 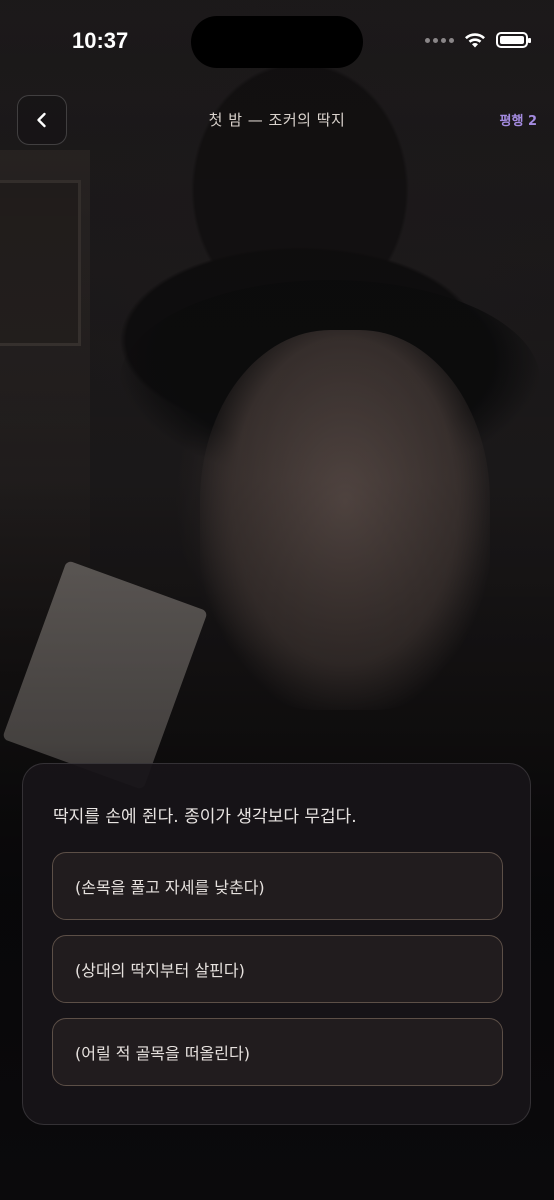 What do you see at coordinates (277, 886) in the screenshot?
I see `choice-button-1: (손목을 풀고 자세를 낮춘다)` at bounding box center [277, 886].